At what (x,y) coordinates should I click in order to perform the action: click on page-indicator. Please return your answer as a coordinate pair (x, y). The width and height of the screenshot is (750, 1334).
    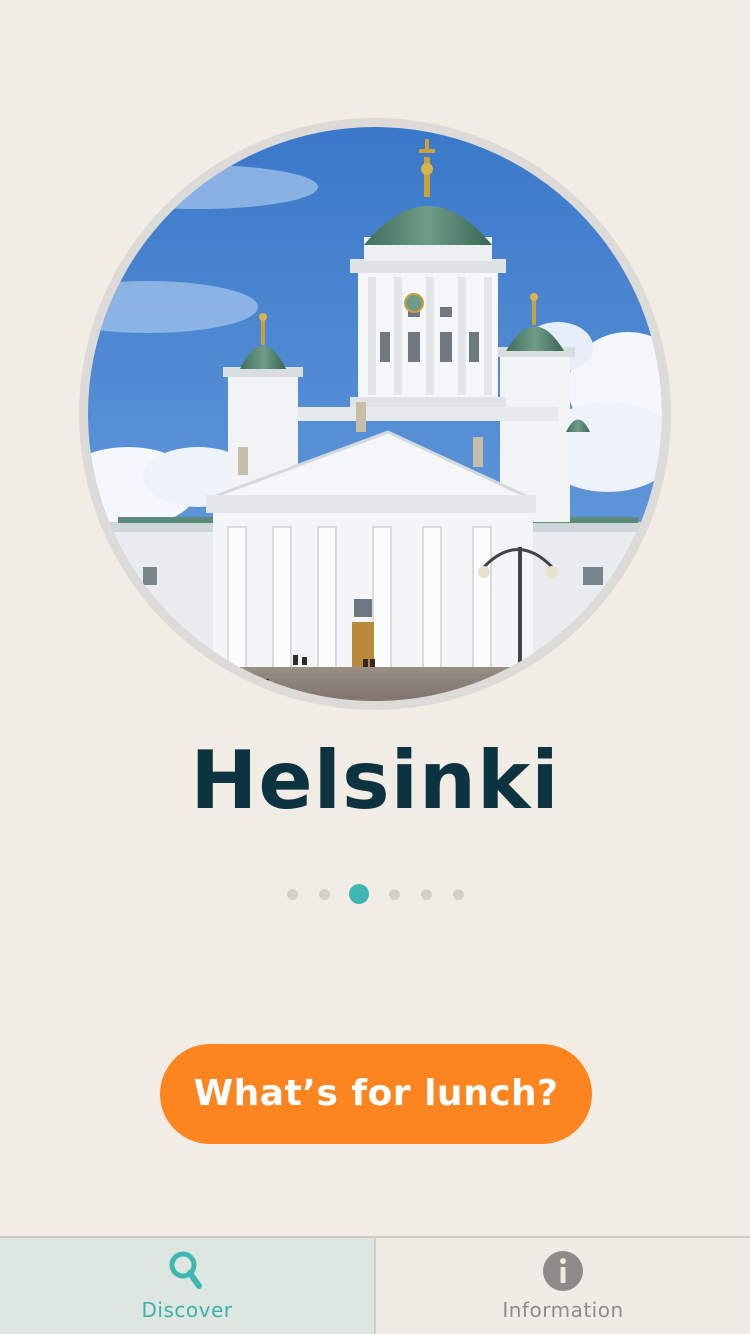
    Looking at the image, I should click on (375, 894).